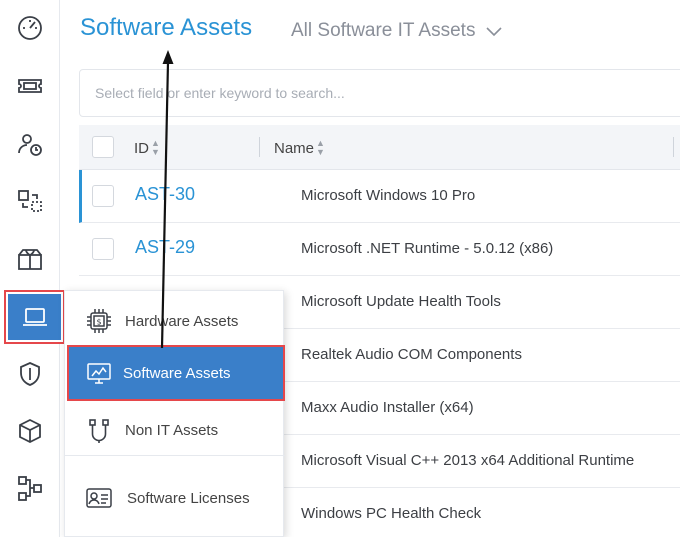 Image resolution: width=680 pixels, height=537 pixels. I want to click on table-row: AST-30 Microsoft Windows 10 Pro, so click(379, 196).